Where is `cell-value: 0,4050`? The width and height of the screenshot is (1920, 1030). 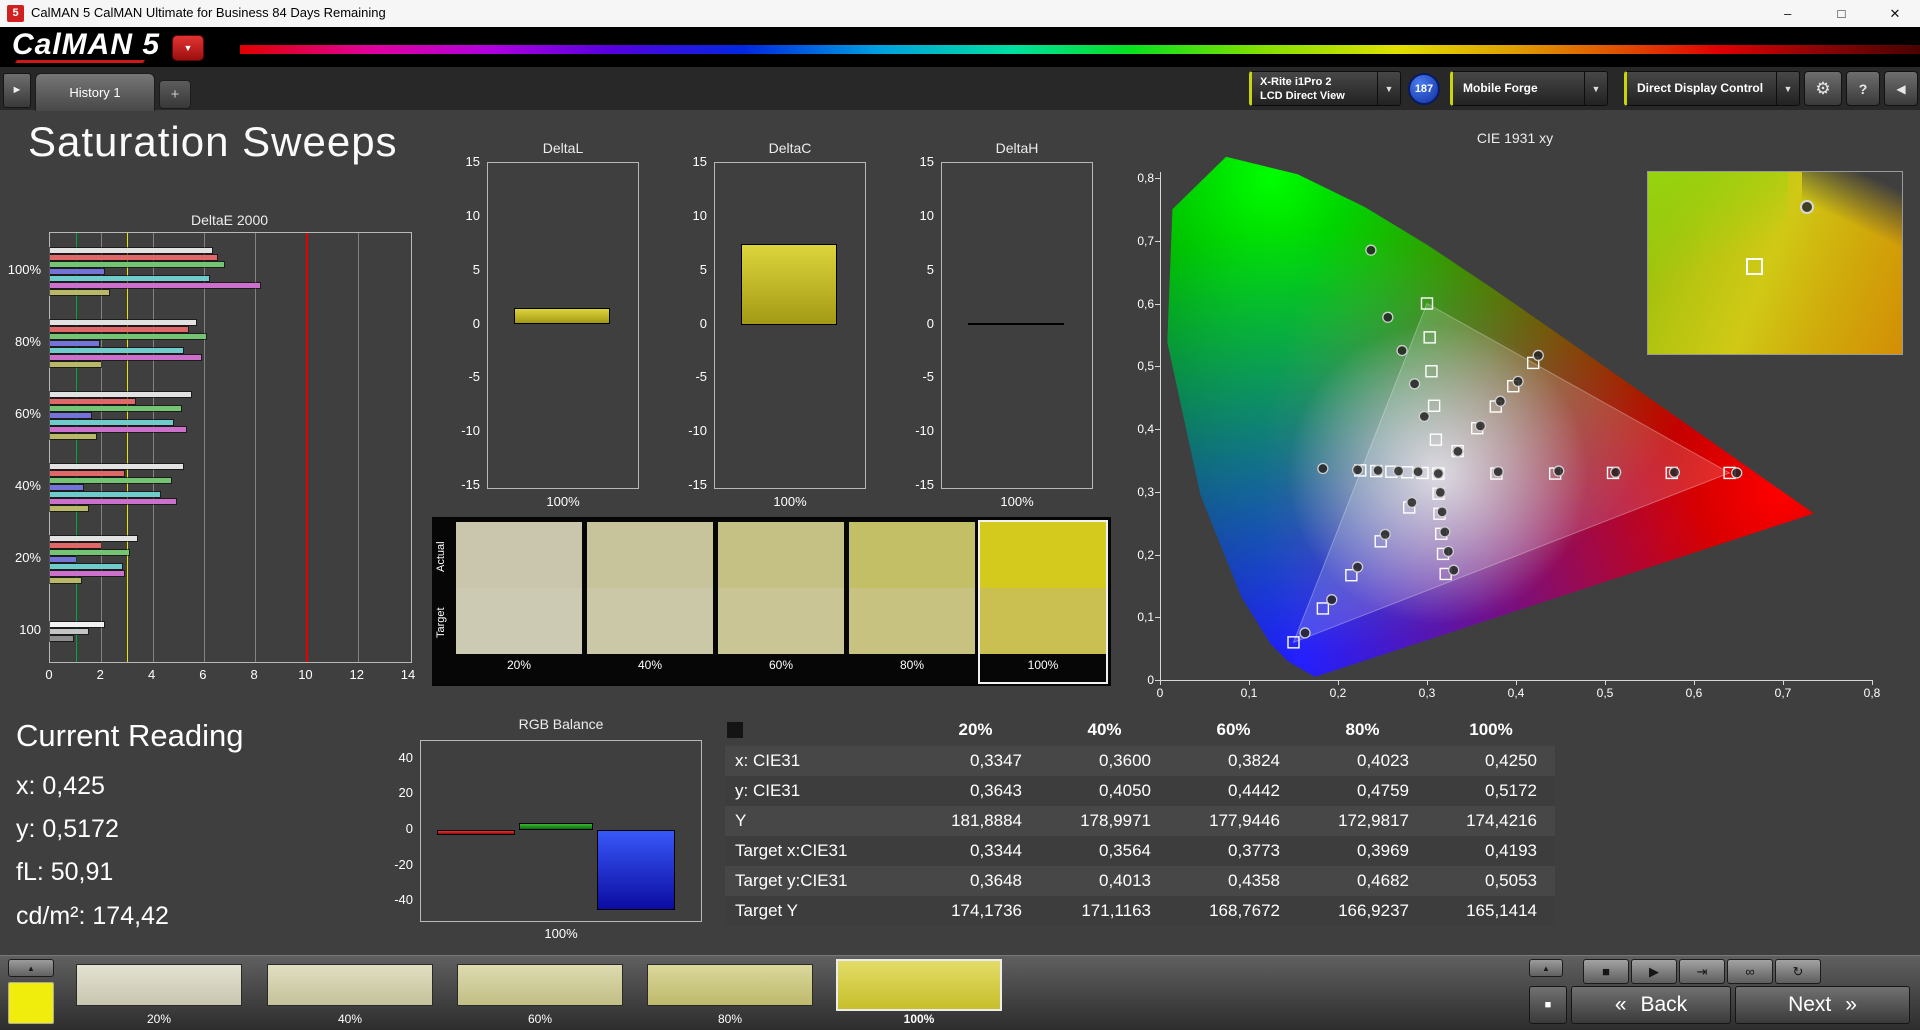
cell-value: 0,4050 is located at coordinates (1125, 790).